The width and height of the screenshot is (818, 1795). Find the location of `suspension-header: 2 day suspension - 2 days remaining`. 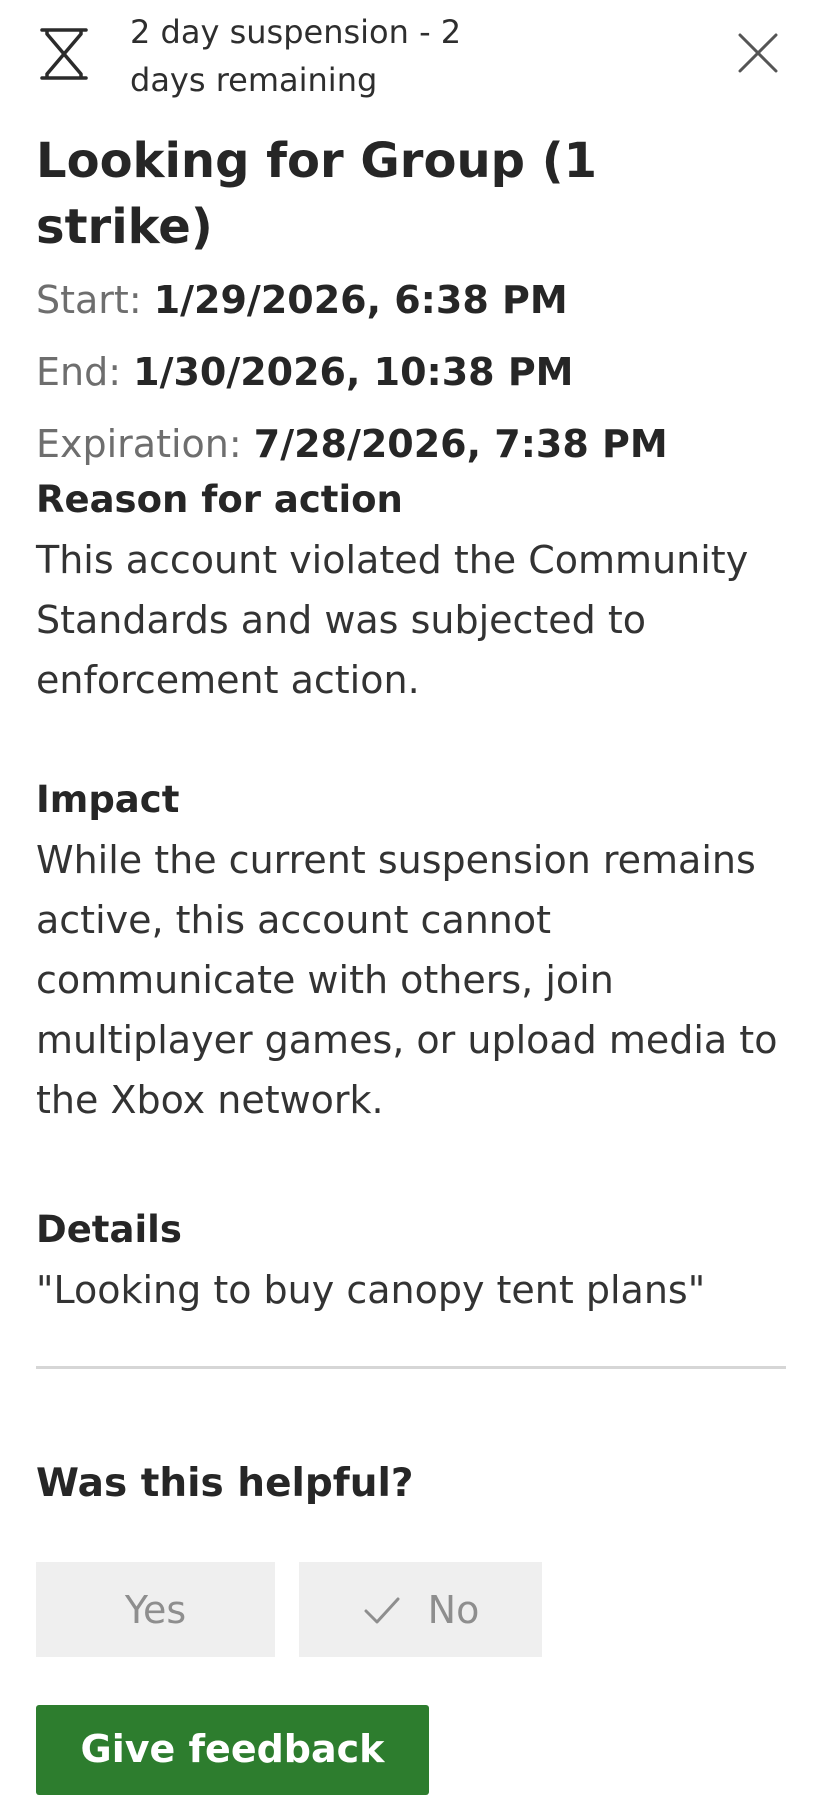

suspension-header: 2 day suspension - 2 days remaining is located at coordinates (409, 55).